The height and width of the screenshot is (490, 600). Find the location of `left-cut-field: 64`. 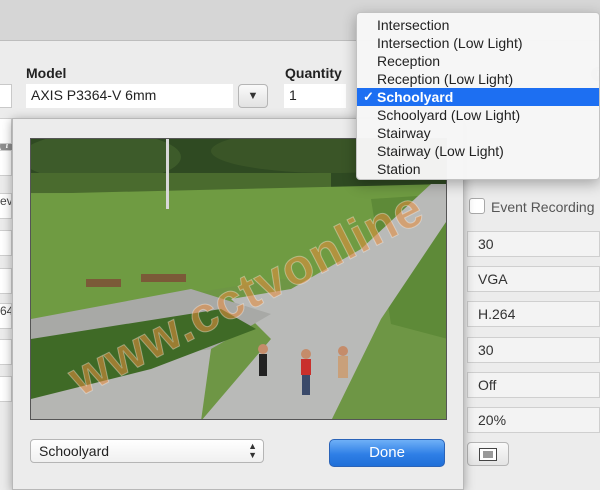

left-cut-field: 64 is located at coordinates (6, 316).